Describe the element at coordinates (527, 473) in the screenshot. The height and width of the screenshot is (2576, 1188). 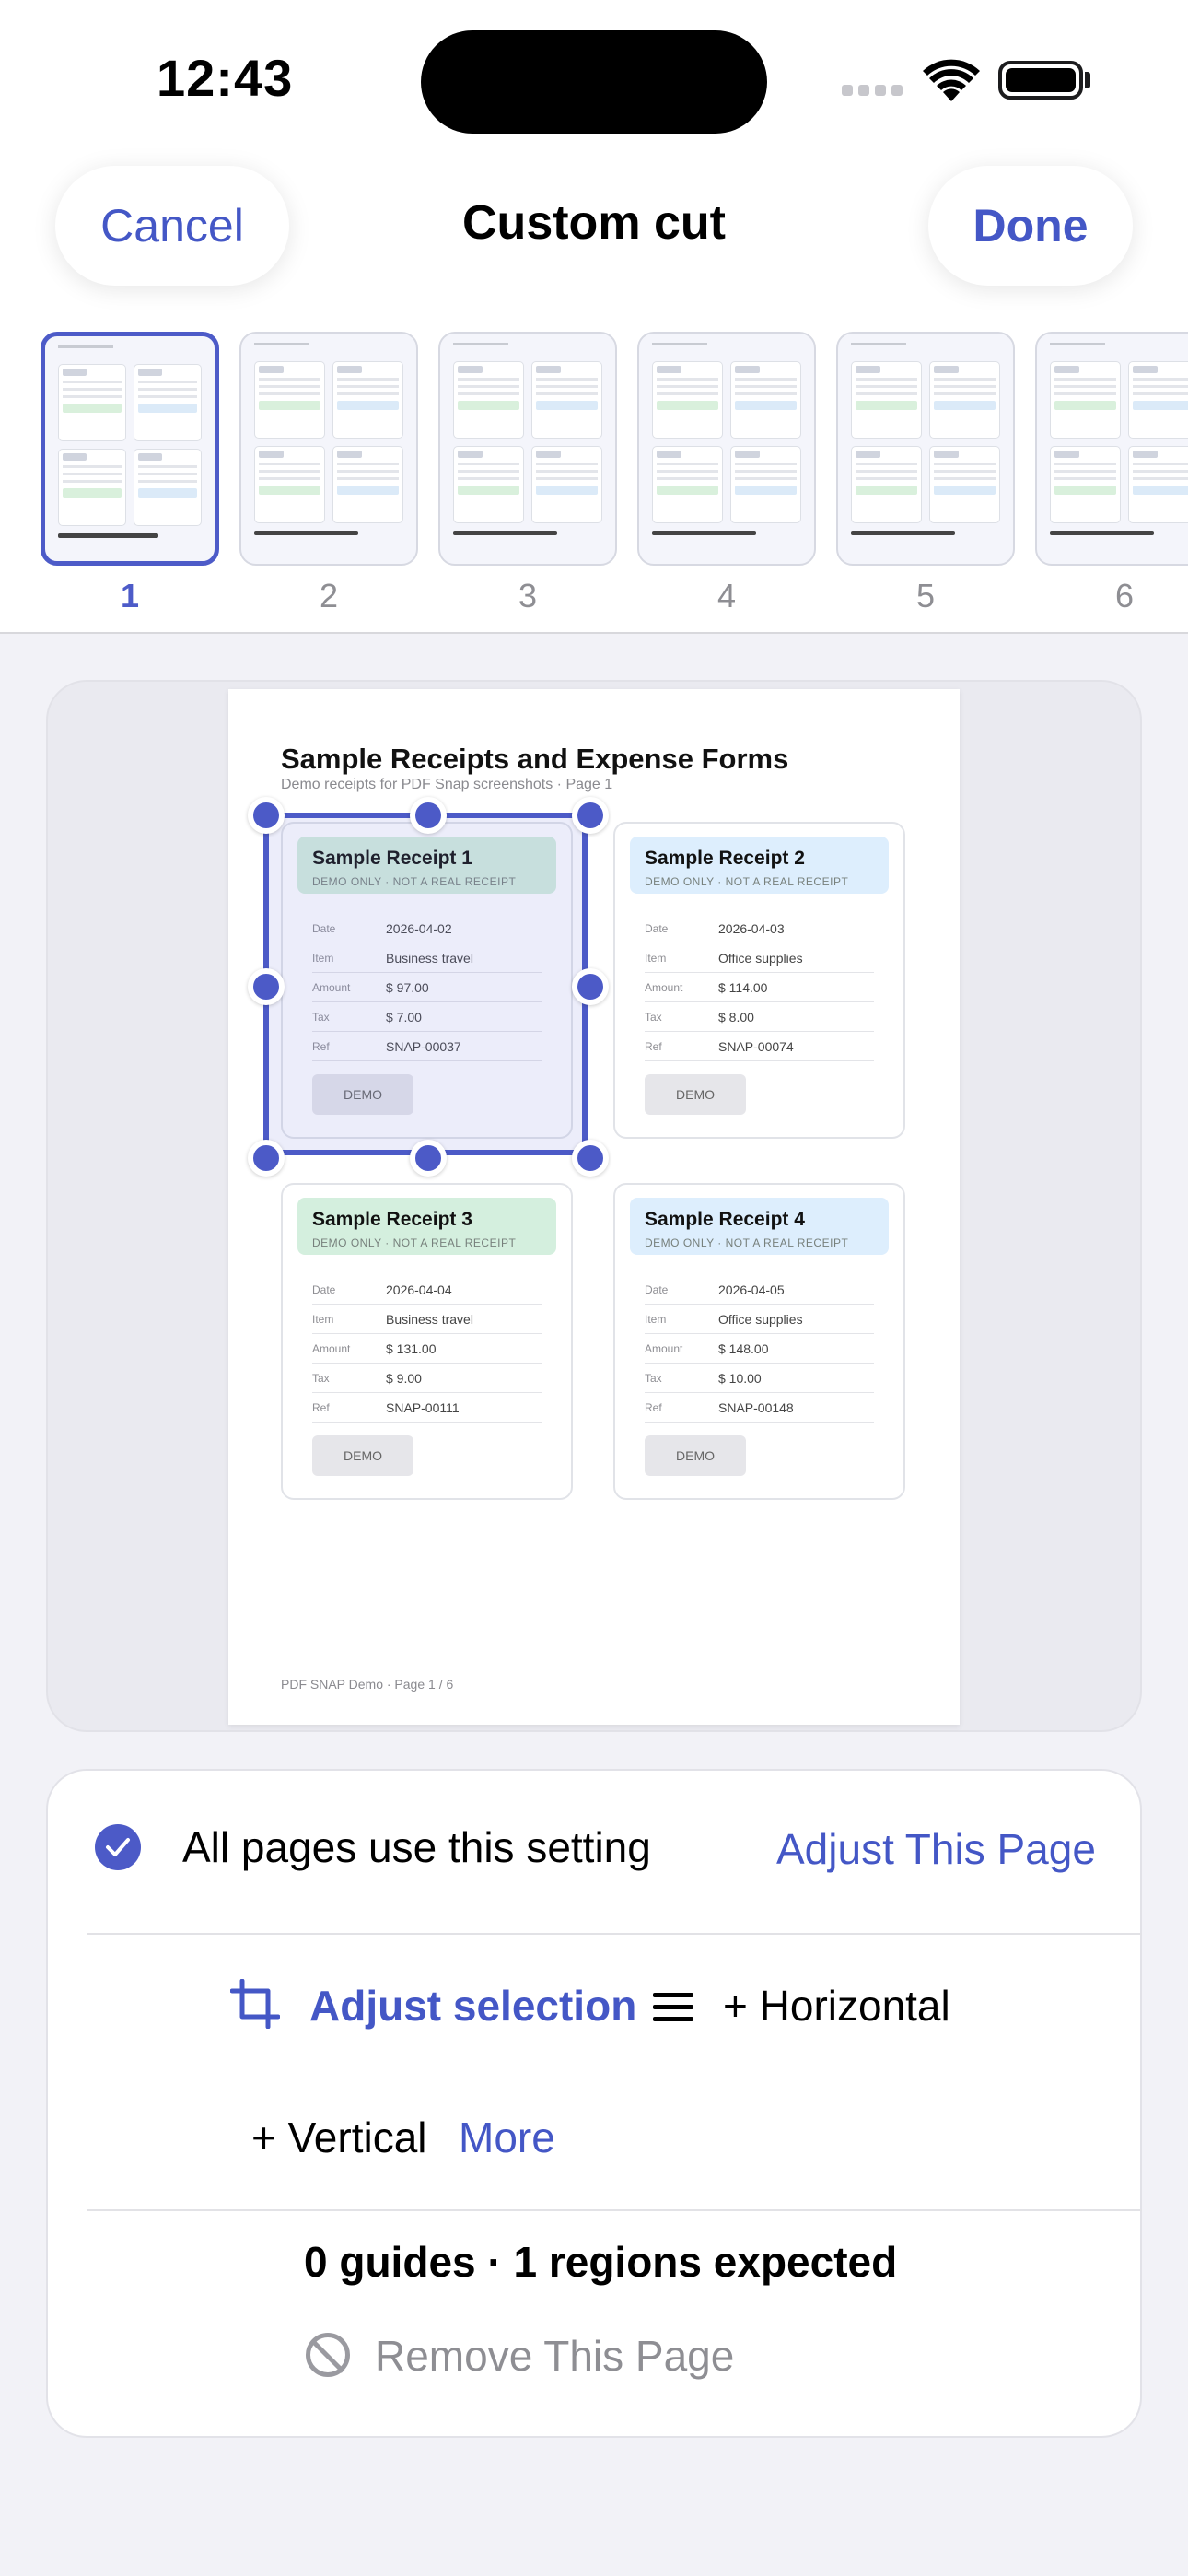
I see `page-thumbnail: 3` at that location.